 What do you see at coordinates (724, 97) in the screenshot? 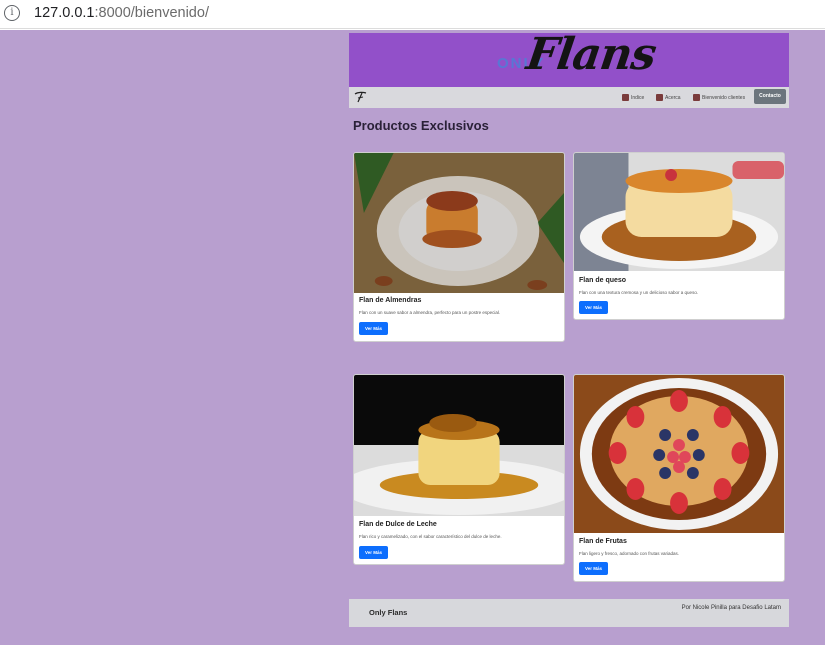
I see `nav-item-label: Bienvenido clientes` at bounding box center [724, 97].